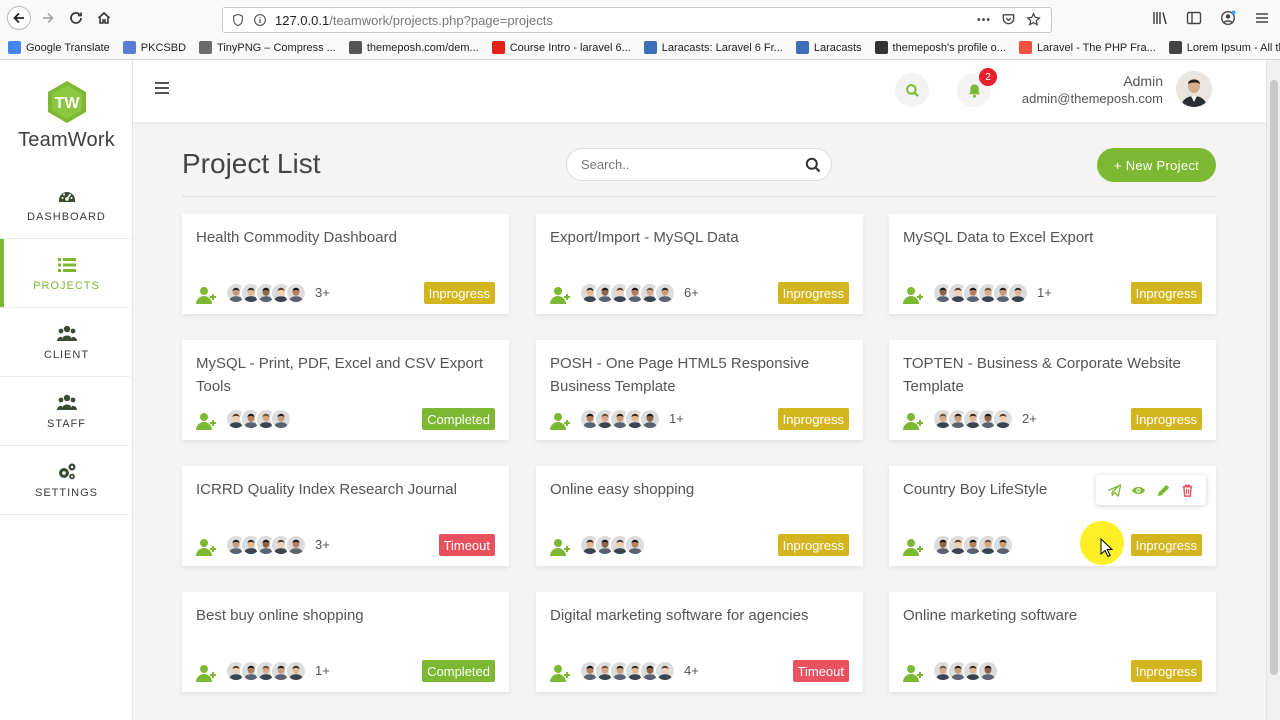 The width and height of the screenshot is (1280, 720). I want to click on project-title: MySQL Data to Excel Export, so click(1049, 237).